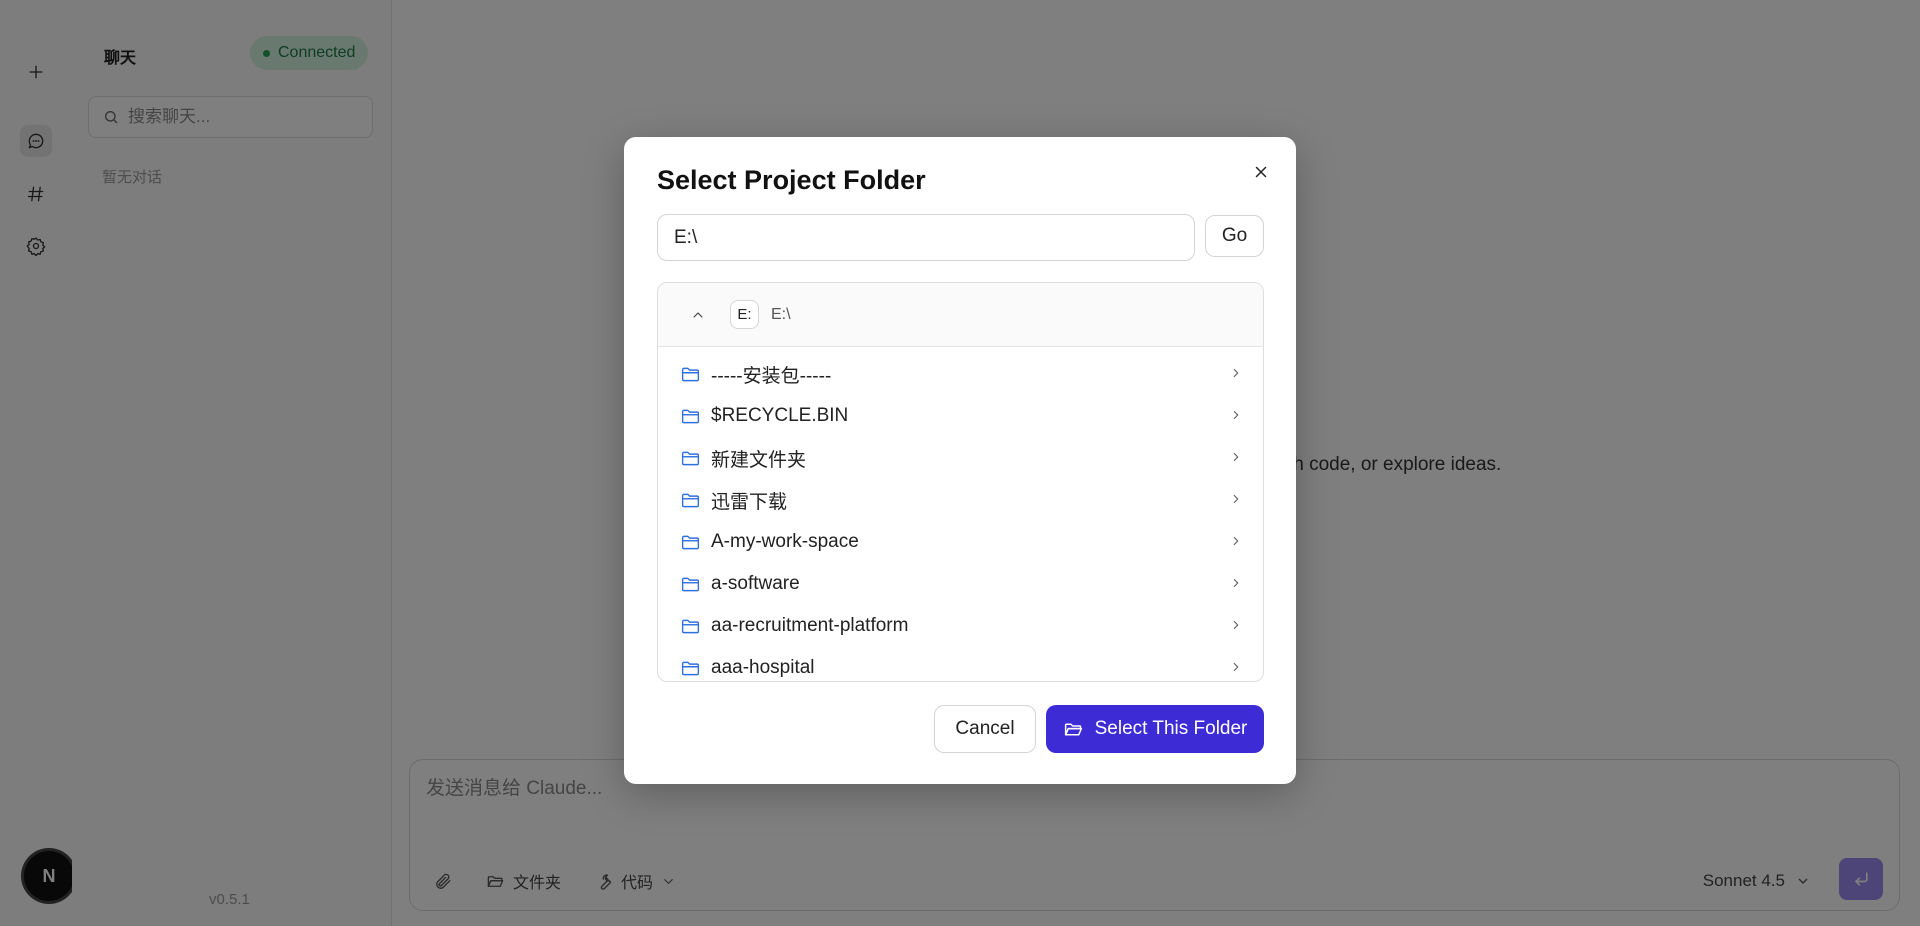 The height and width of the screenshot is (926, 1920). What do you see at coordinates (960, 500) in the screenshot?
I see `folder-item: 迅雷下载` at bounding box center [960, 500].